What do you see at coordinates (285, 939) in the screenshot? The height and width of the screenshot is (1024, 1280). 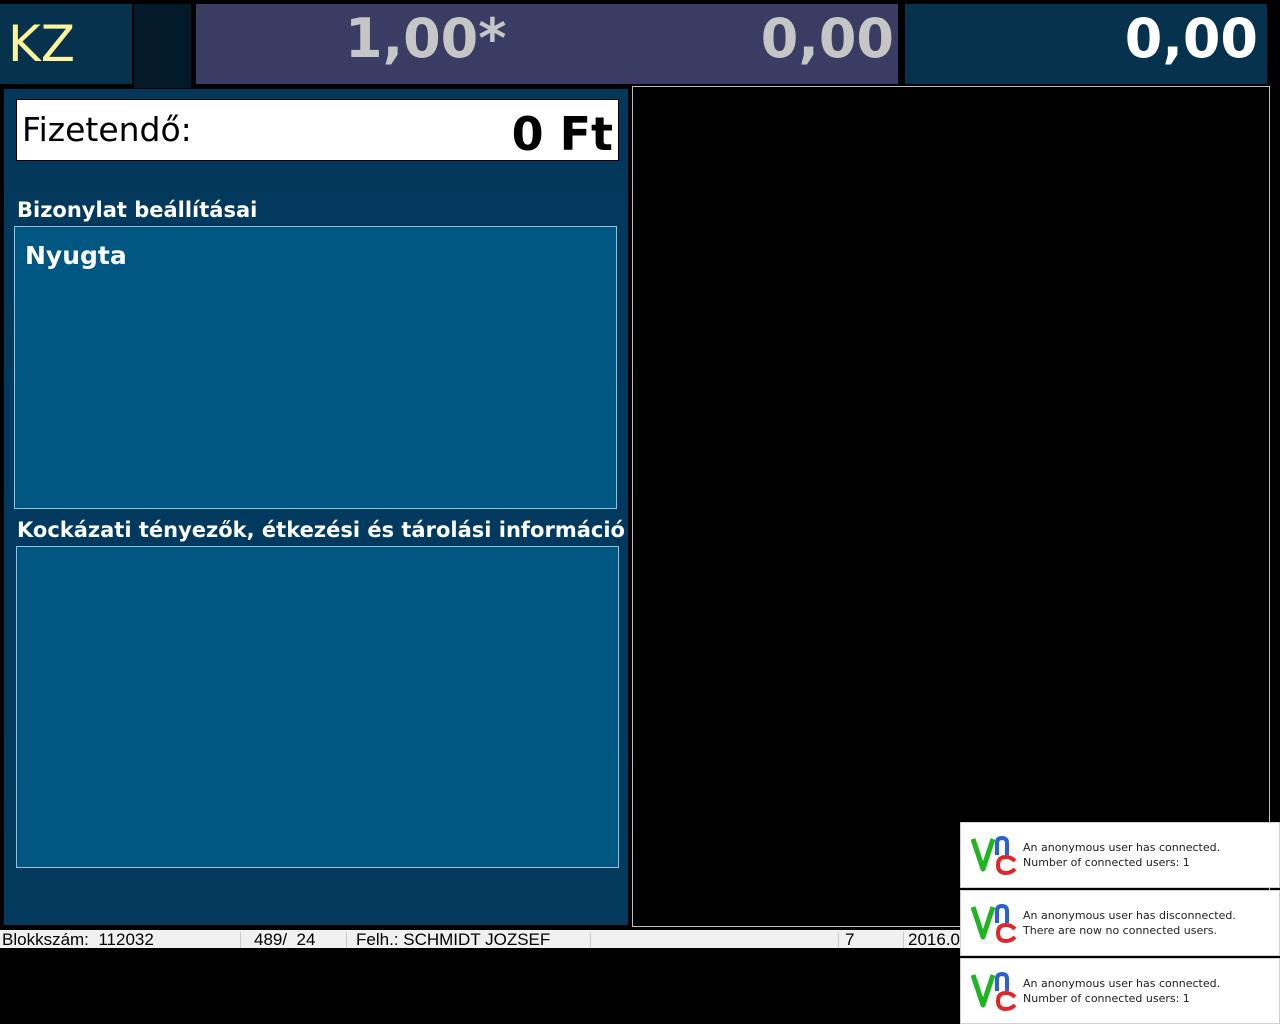 I see `counter: 489/ 24` at bounding box center [285, 939].